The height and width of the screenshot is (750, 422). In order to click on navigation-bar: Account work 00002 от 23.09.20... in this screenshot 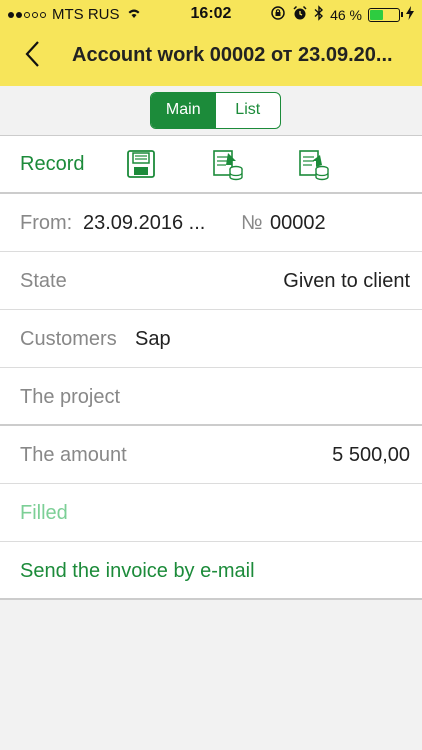, I will do `click(211, 56)`.